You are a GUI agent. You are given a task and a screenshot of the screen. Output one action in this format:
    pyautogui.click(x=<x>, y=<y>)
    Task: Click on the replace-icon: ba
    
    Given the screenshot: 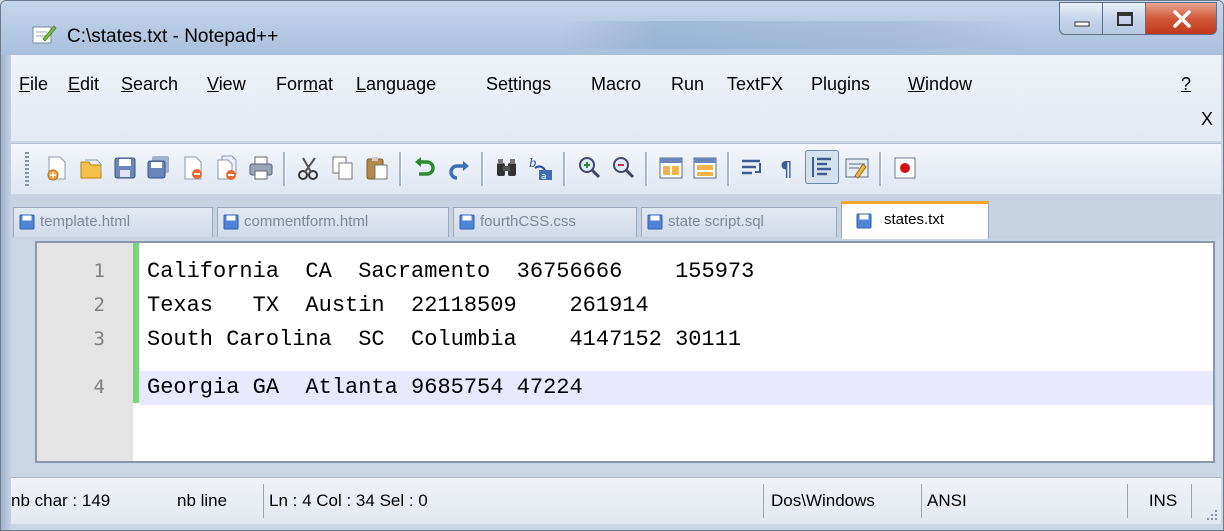 What is the action you would take?
    pyautogui.click(x=541, y=168)
    